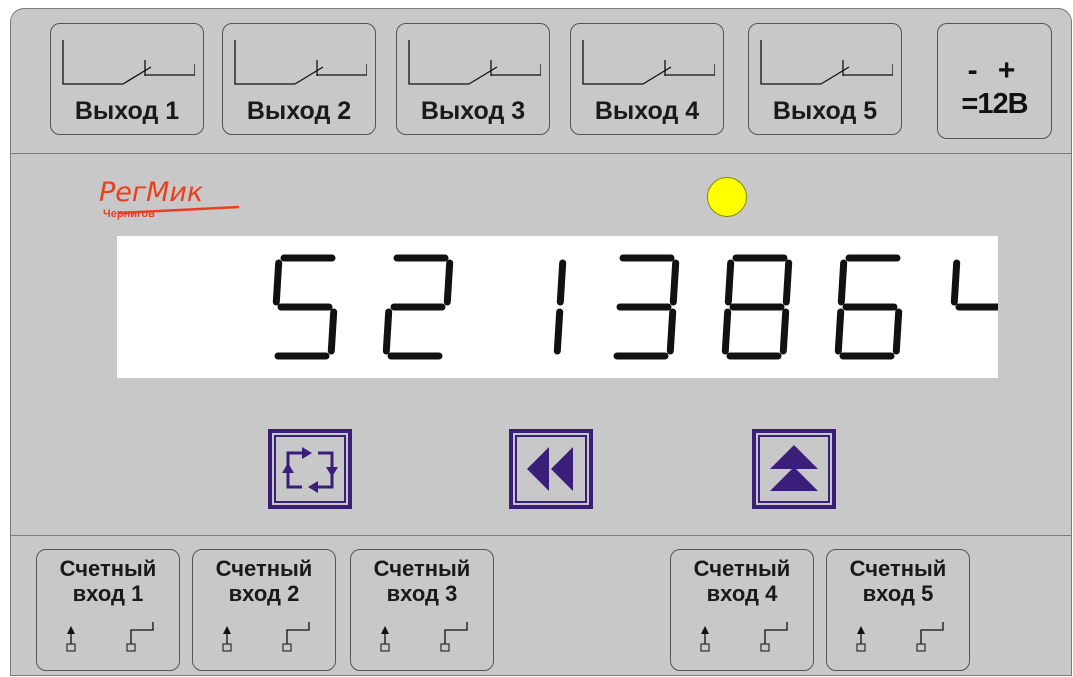 The width and height of the screenshot is (1073, 677). Describe the element at coordinates (129, 214) in the screenshot. I see `brand-city: Чернигов` at that location.